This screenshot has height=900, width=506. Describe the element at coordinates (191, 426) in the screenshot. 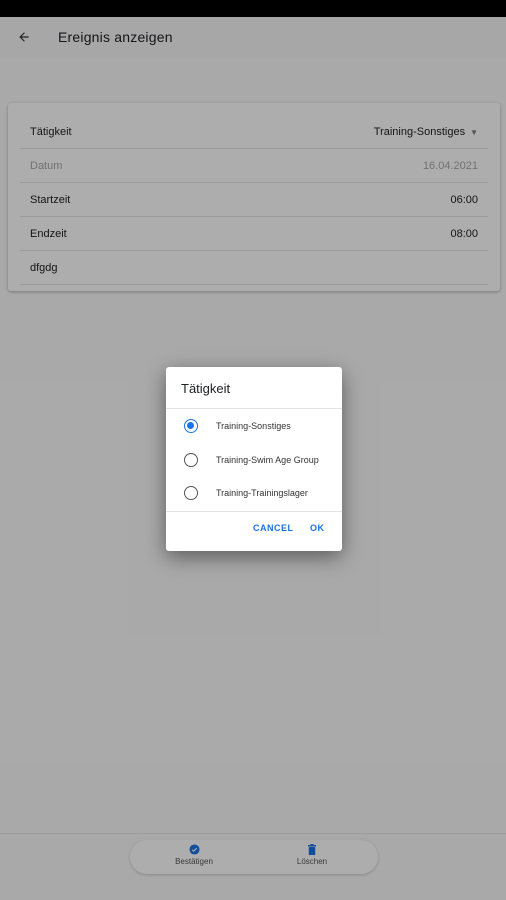

I see `radio-selected-icon` at that location.